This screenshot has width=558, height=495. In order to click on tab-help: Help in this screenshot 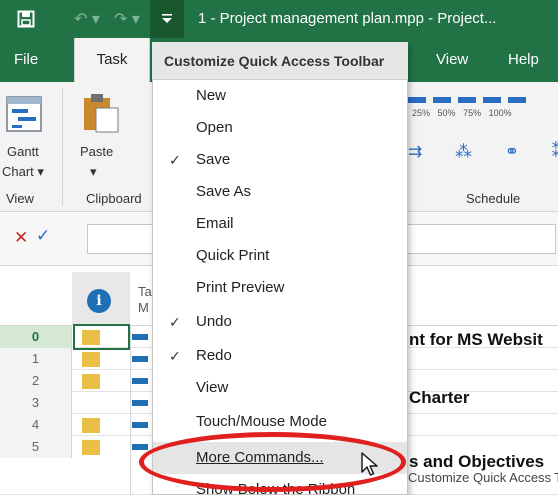, I will do `click(523, 60)`.